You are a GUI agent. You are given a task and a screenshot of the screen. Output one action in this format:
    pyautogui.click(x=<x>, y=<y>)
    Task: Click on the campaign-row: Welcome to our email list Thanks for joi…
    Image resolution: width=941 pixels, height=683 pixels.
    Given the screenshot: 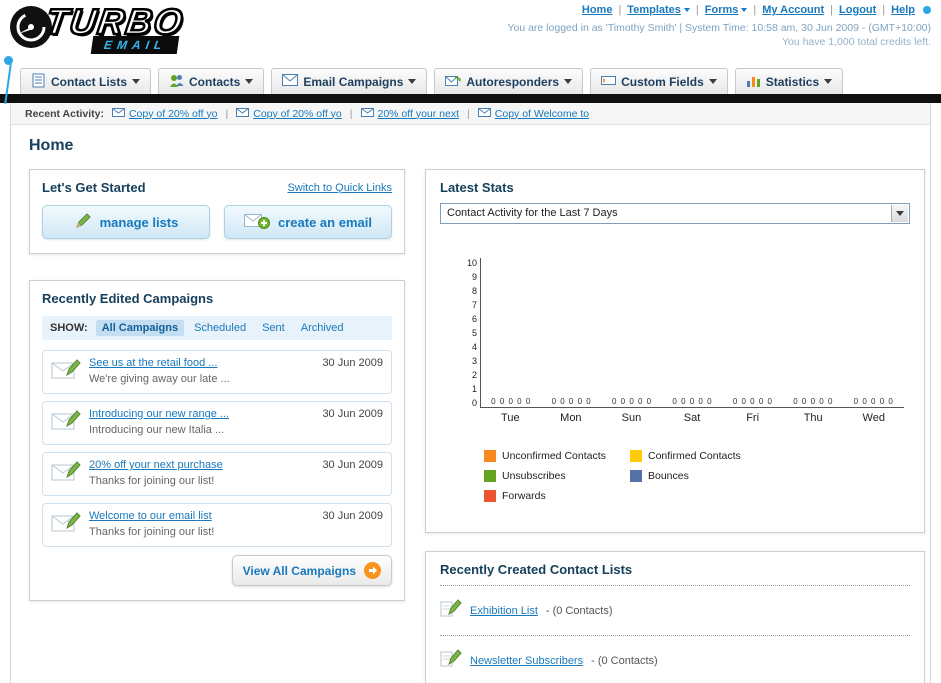 What is the action you would take?
    pyautogui.click(x=217, y=525)
    